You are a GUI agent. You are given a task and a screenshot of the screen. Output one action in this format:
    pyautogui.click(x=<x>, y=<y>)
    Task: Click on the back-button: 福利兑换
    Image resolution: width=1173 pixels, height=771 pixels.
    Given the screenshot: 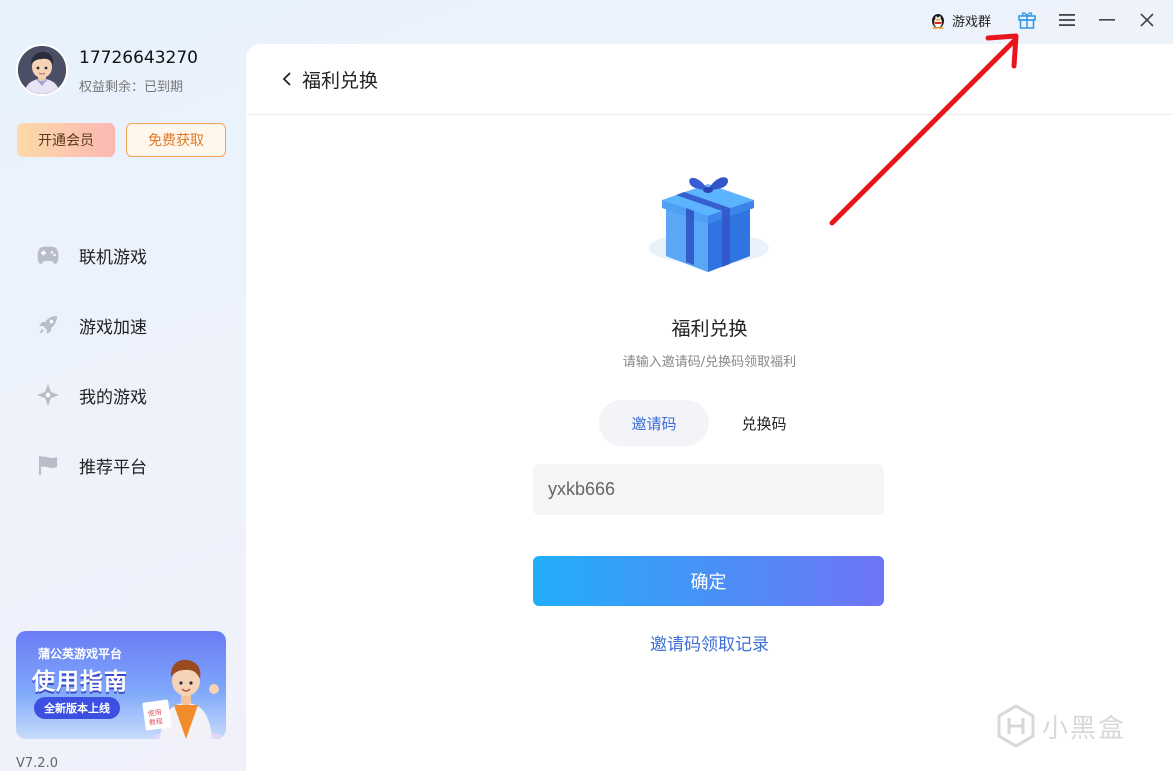 What is the action you would take?
    pyautogui.click(x=330, y=79)
    